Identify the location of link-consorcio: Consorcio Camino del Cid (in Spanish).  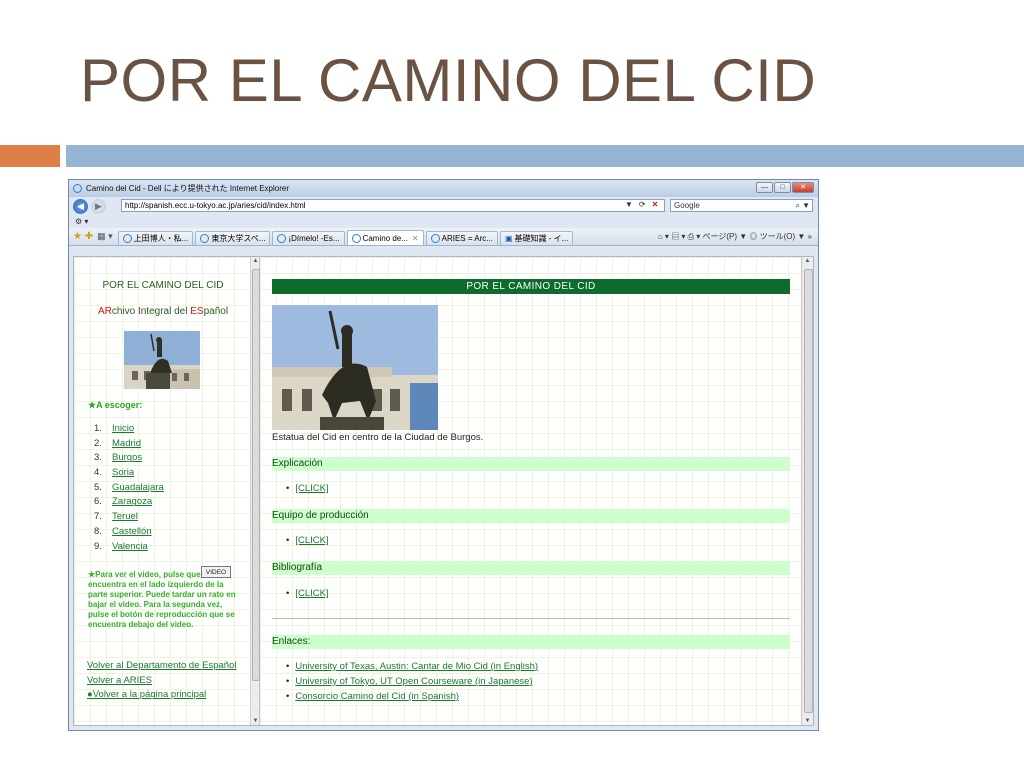
(377, 696).